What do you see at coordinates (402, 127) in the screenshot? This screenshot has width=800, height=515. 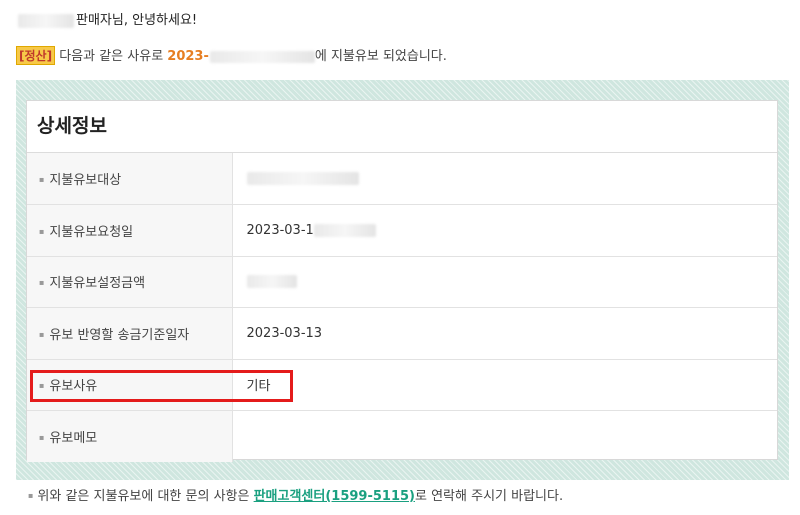 I see `details-title: 상세정보` at bounding box center [402, 127].